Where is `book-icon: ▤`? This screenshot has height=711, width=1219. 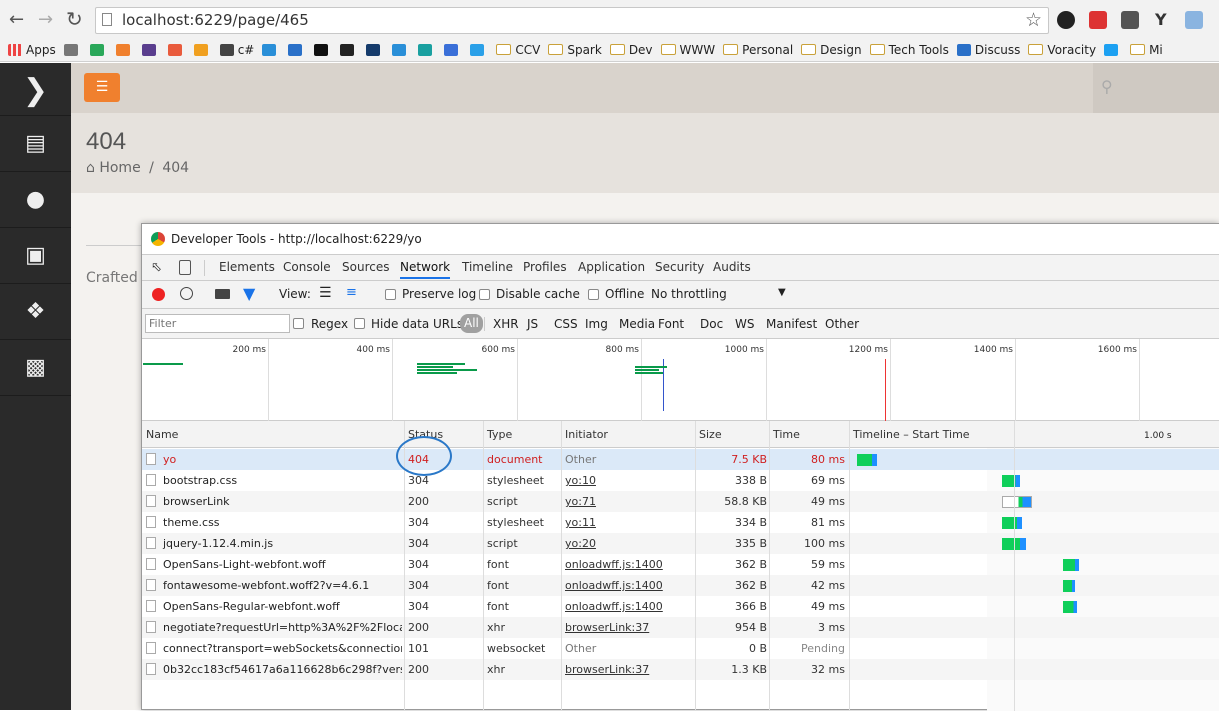
book-icon: ▤ is located at coordinates (35, 143).